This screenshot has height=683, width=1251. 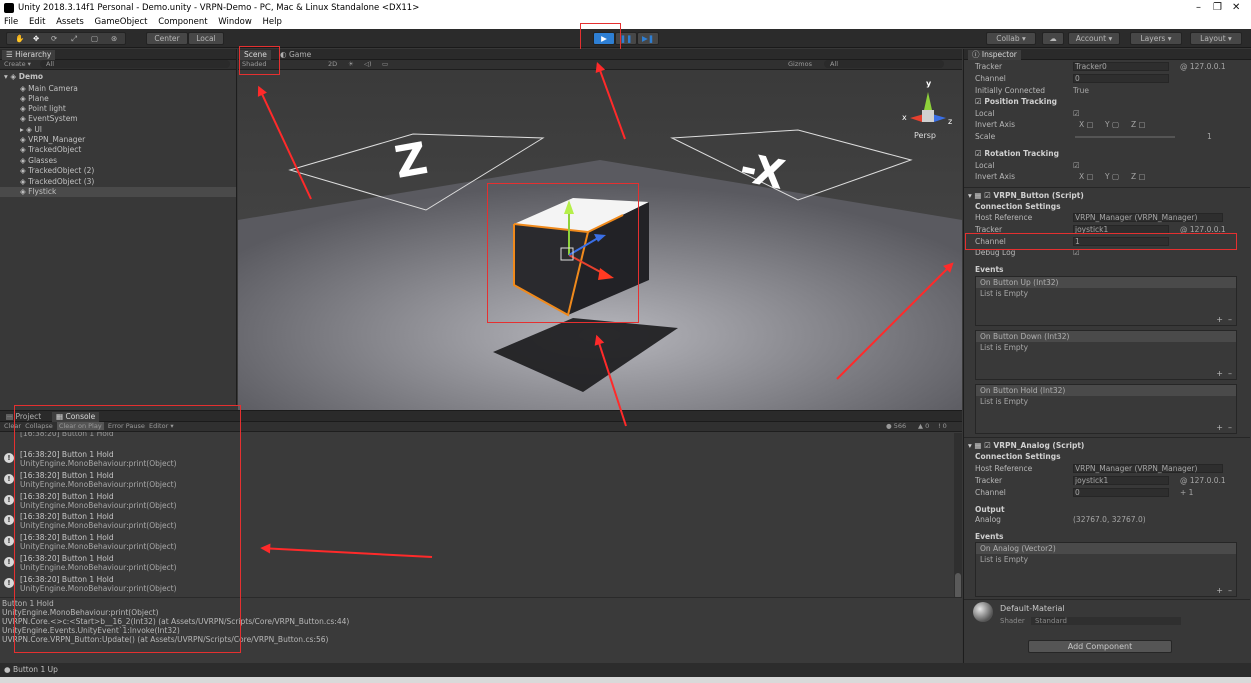 I want to click on console-collapse-button: Collapse, so click(x=39, y=426).